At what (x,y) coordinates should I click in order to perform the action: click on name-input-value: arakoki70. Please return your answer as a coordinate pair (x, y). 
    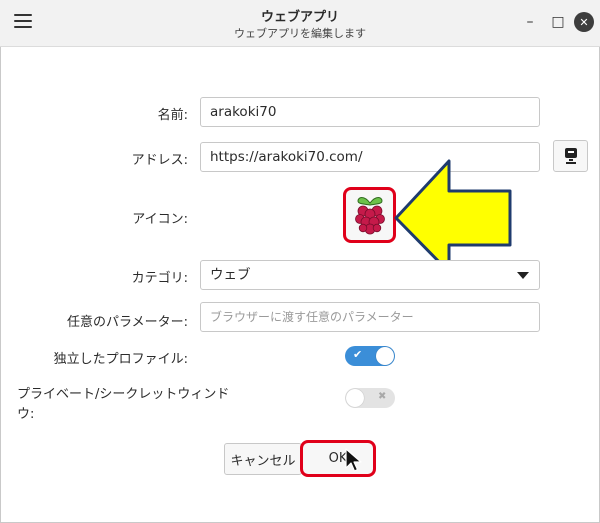
    Looking at the image, I should click on (243, 112).